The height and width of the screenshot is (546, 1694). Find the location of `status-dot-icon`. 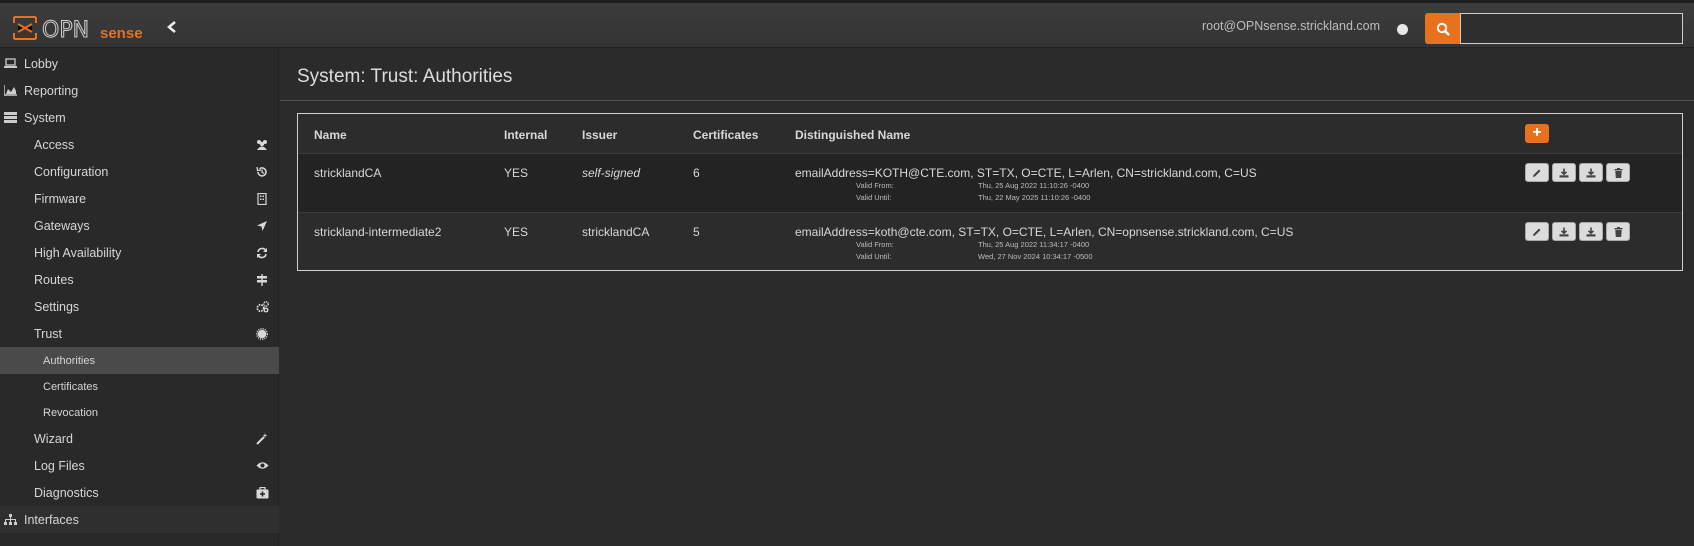

status-dot-icon is located at coordinates (1402, 29).